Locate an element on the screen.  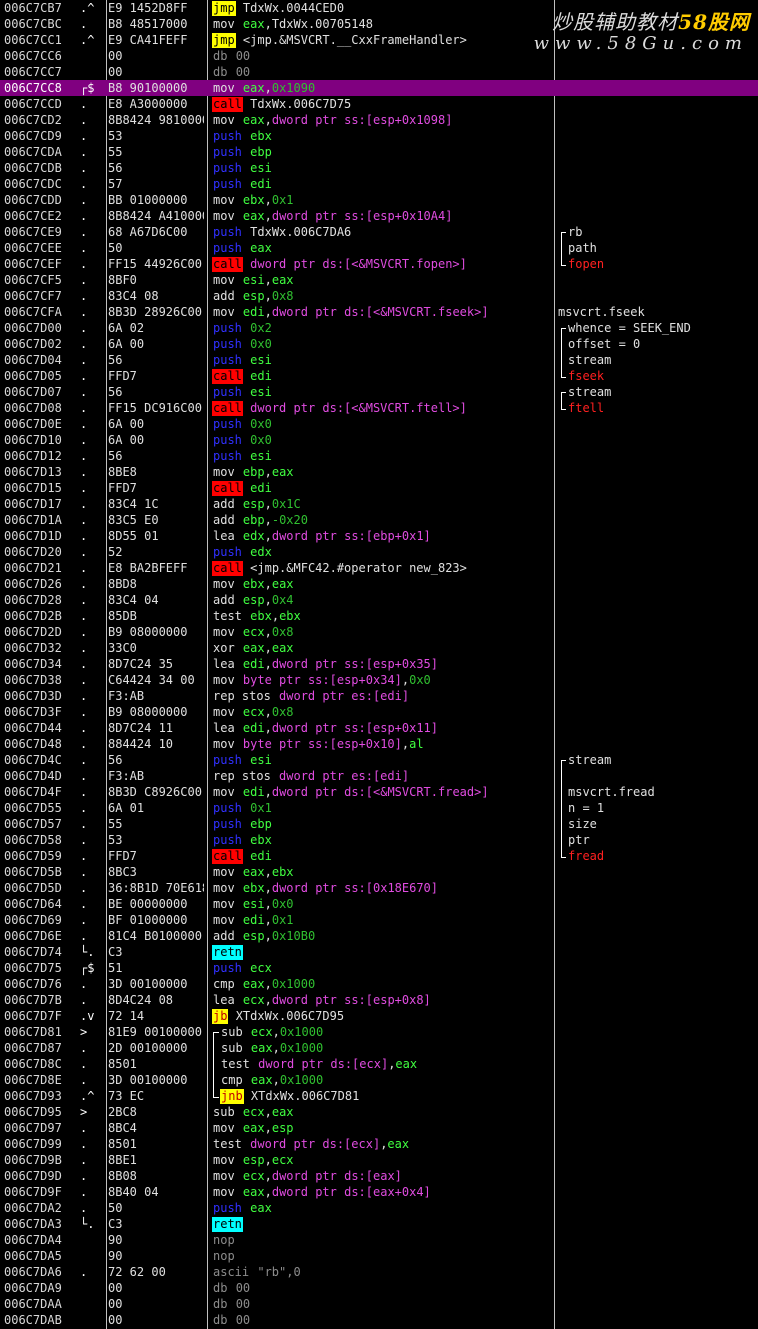
disasm-row: 006C7DAB 00 db 00 is located at coordinates (379, 1320).